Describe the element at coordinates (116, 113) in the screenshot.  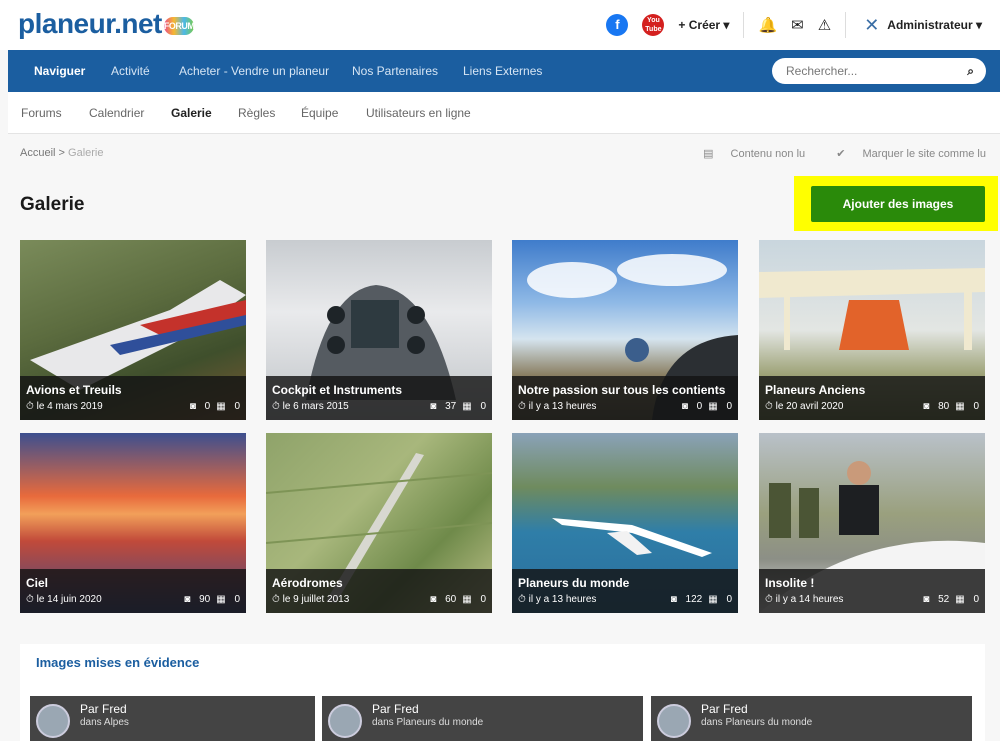
I see `tab-calendrier: Calendrier` at that location.